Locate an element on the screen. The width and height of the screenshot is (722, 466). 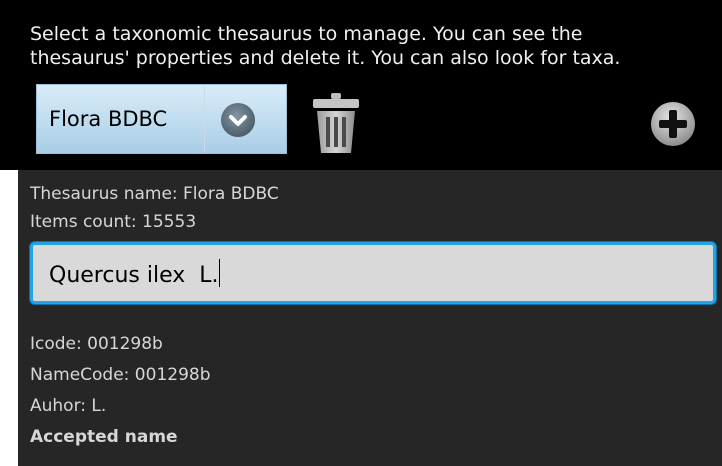
delete-thesaurus-button is located at coordinates (336, 123).